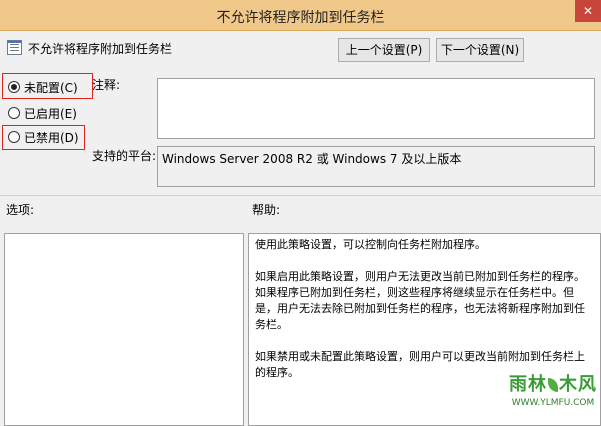 The height and width of the screenshot is (426, 601). I want to click on highlight-box-disabled, so click(43, 137).